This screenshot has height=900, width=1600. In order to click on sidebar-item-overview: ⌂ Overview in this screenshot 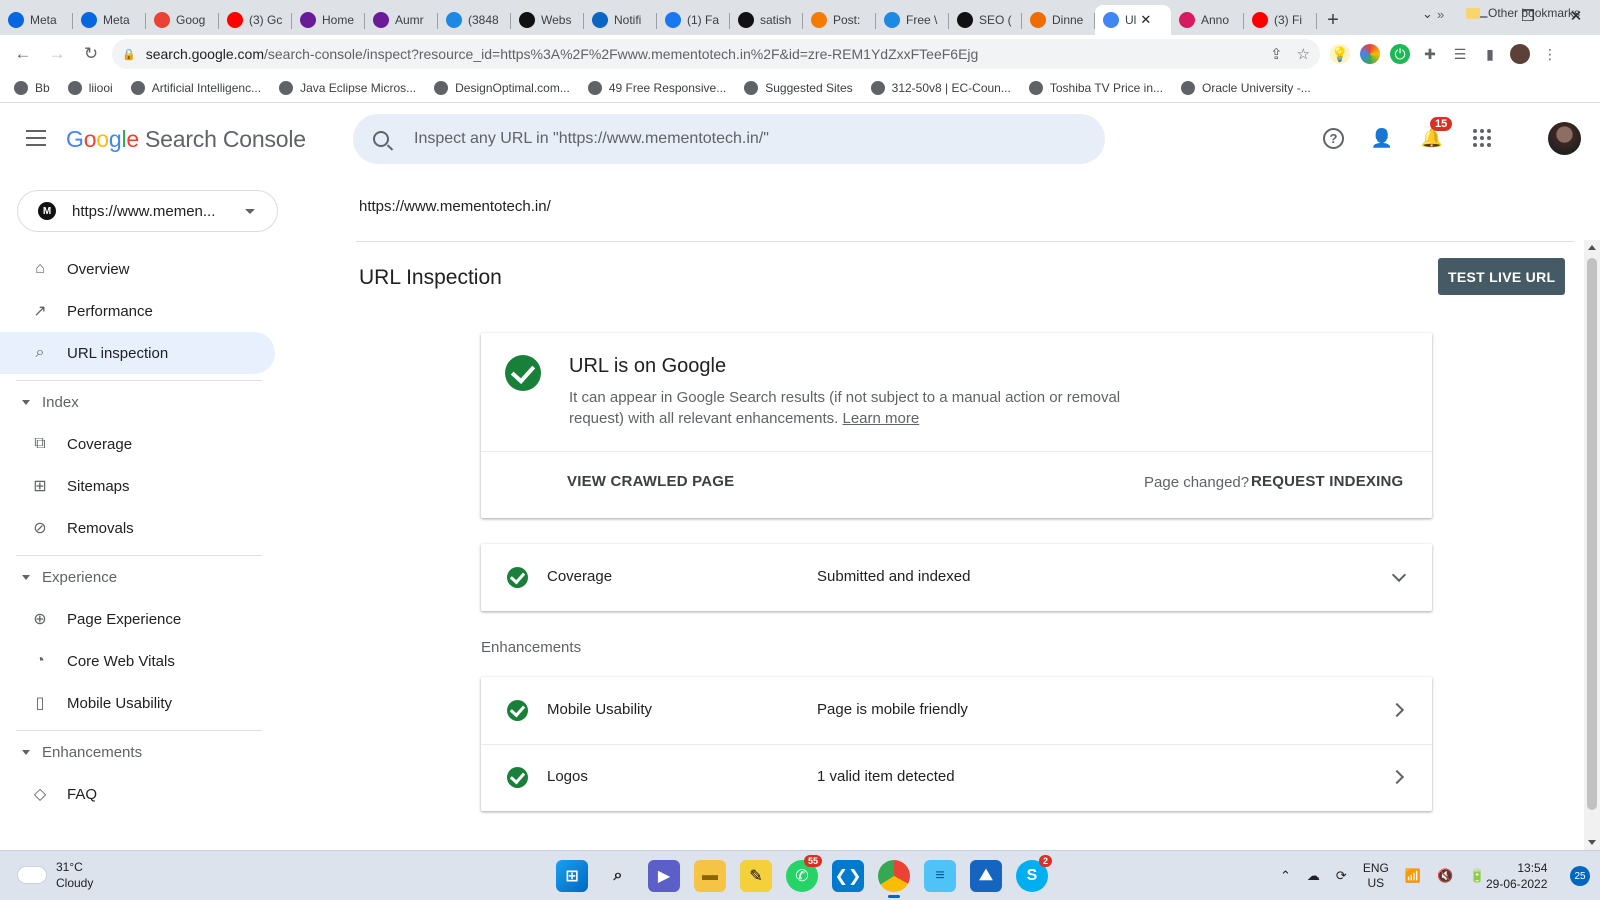, I will do `click(145, 269)`.